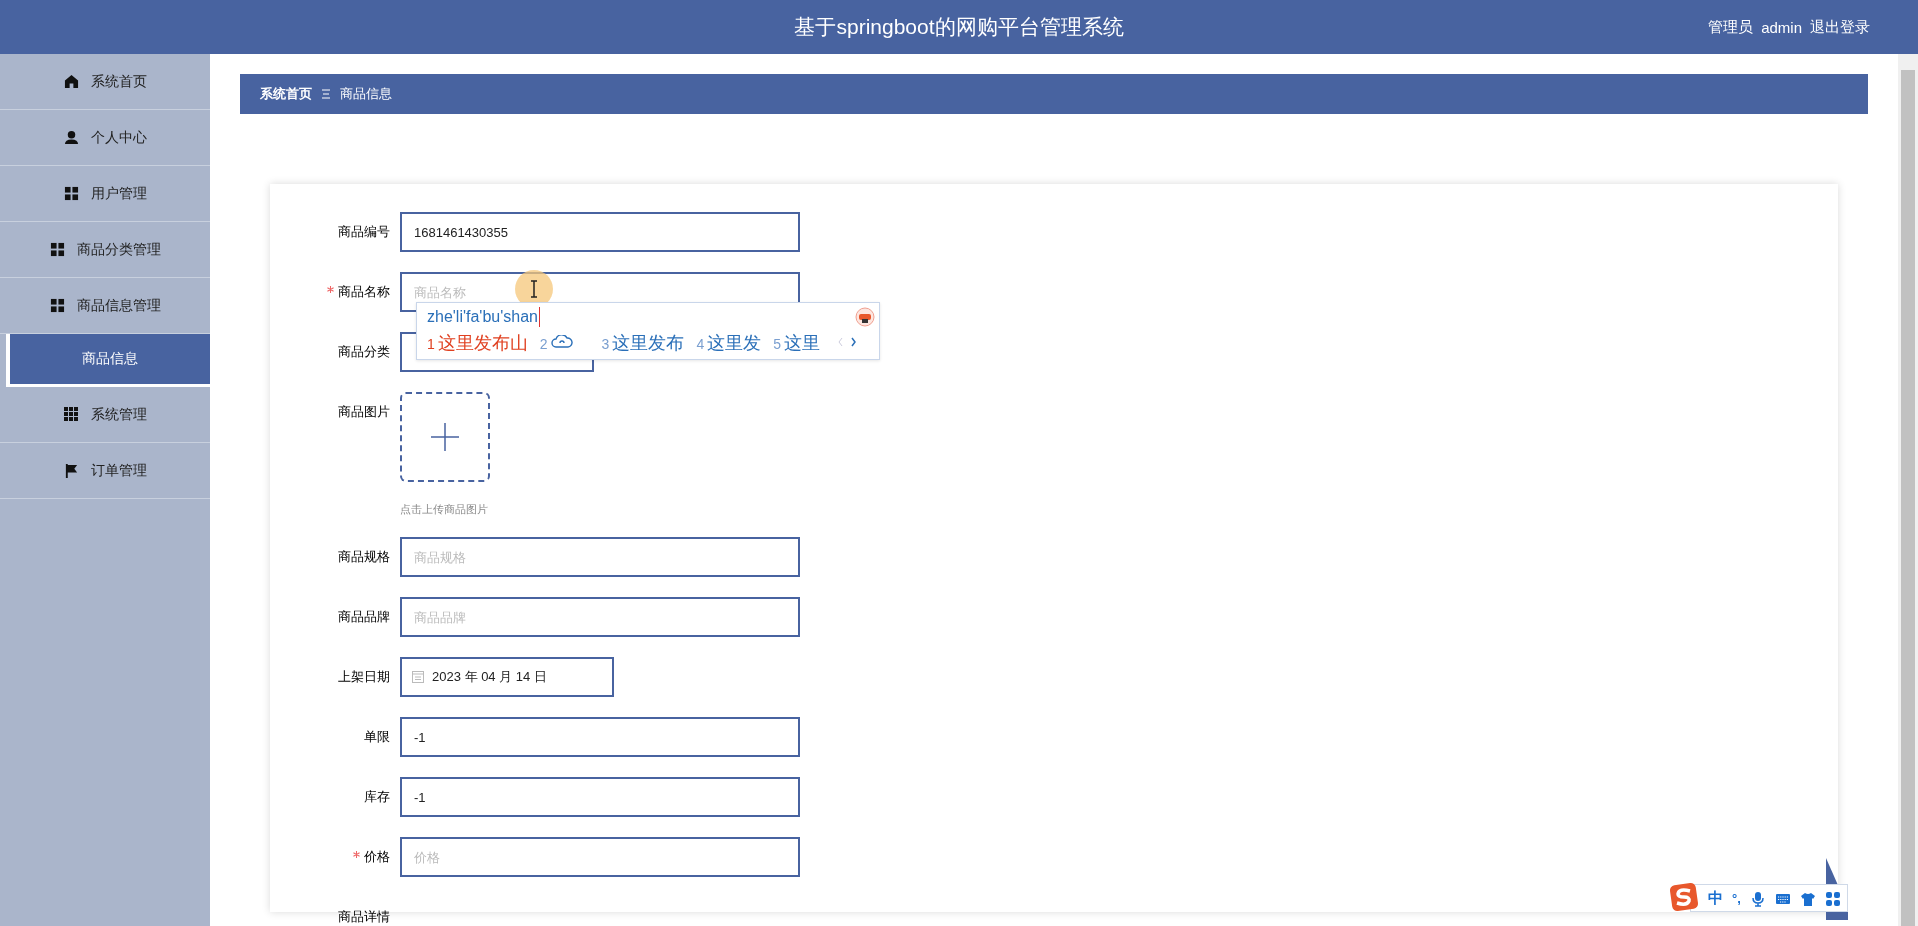 The image size is (1918, 926). What do you see at coordinates (959, 27) in the screenshot?
I see `app-title: 基于springboot的网购平台管理系统` at bounding box center [959, 27].